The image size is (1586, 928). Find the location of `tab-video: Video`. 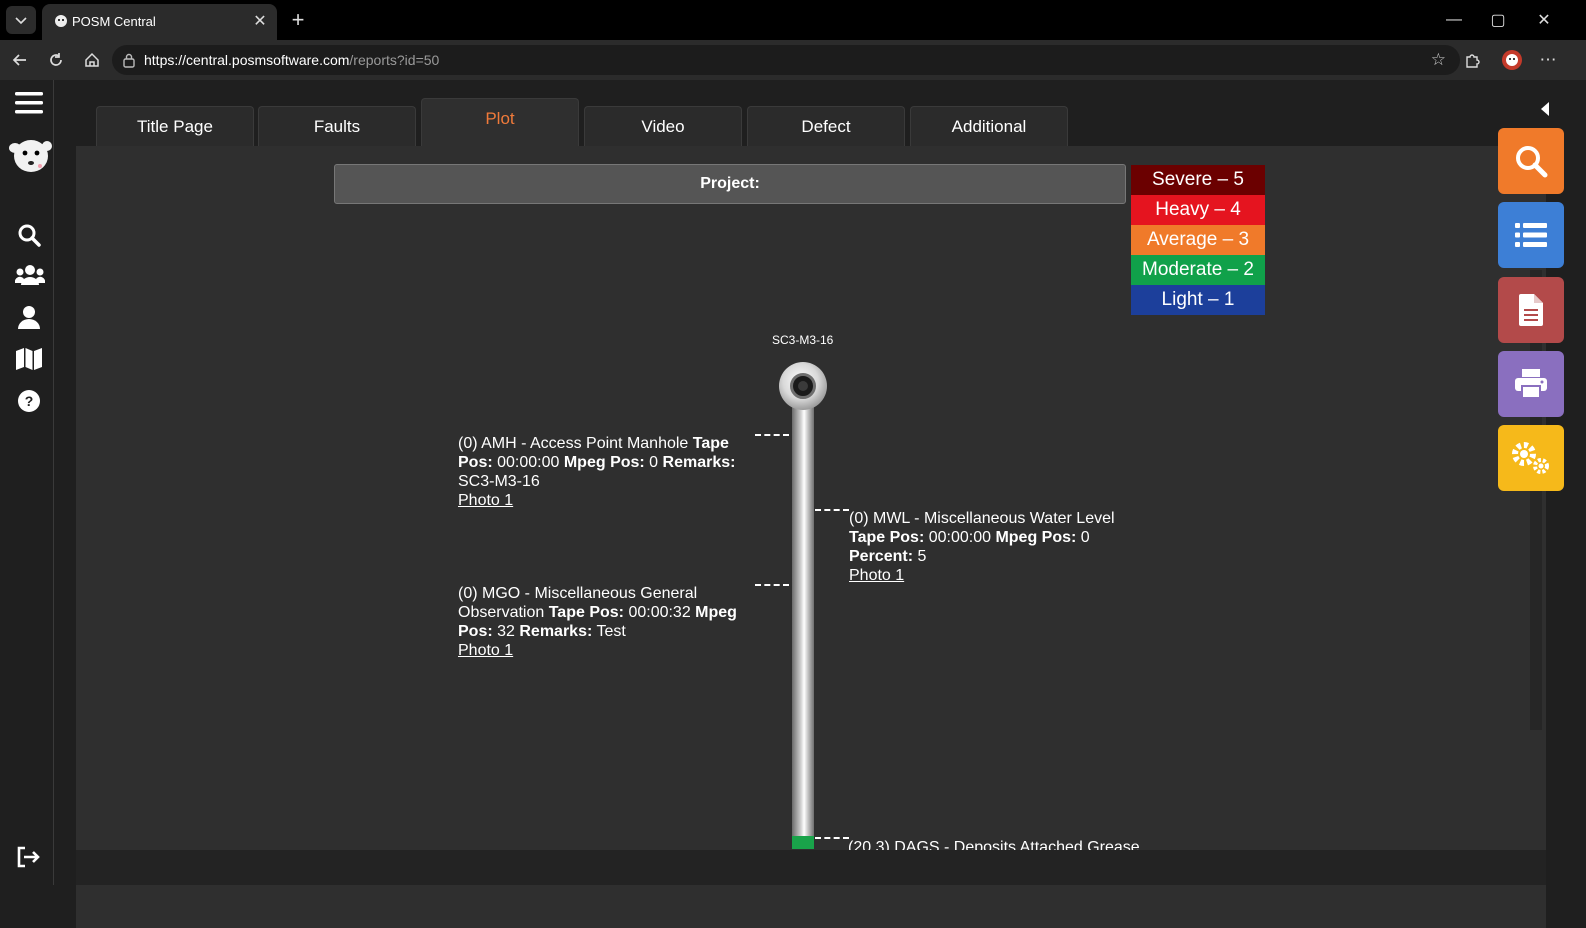

tab-video: Video is located at coordinates (663, 126).